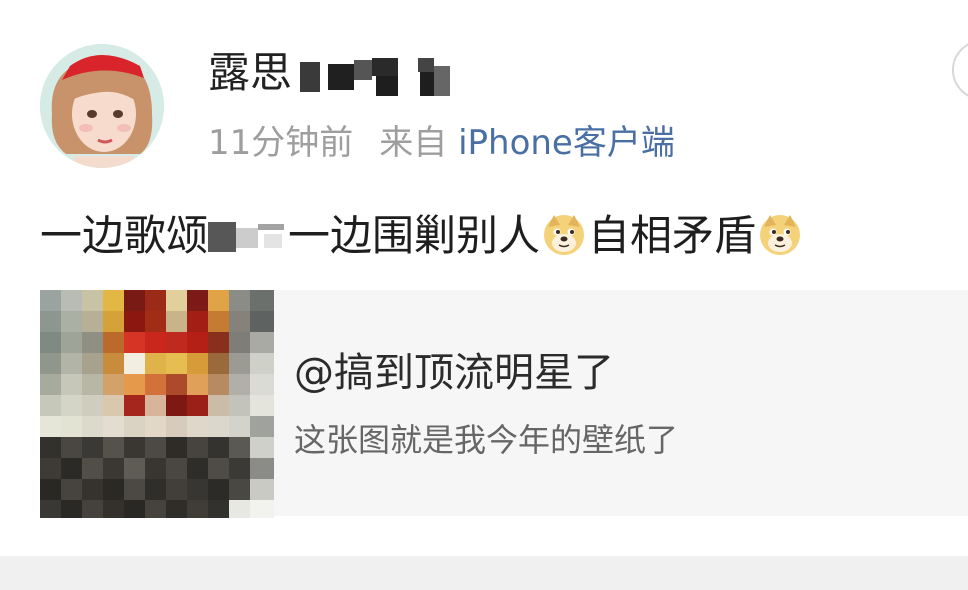 Image resolution: width=968 pixels, height=590 pixels. Describe the element at coordinates (250, 73) in the screenshot. I see `username: 露思` at that location.